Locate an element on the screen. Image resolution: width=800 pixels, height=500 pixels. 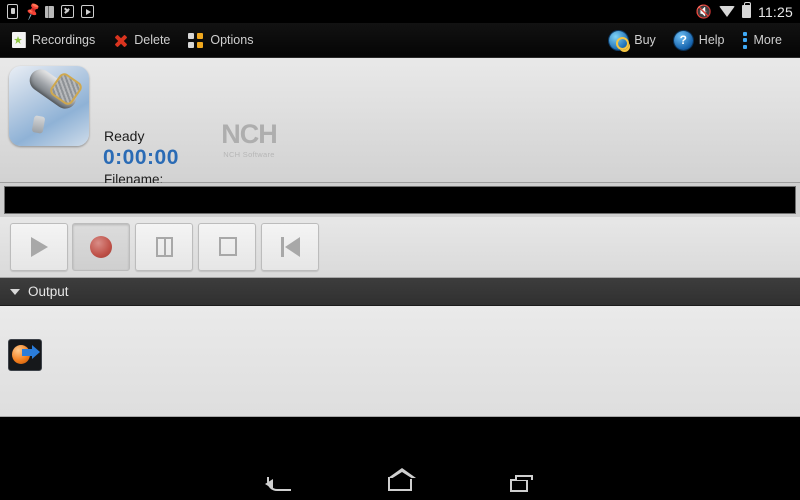
rewind-button is located at coordinates (290, 247).